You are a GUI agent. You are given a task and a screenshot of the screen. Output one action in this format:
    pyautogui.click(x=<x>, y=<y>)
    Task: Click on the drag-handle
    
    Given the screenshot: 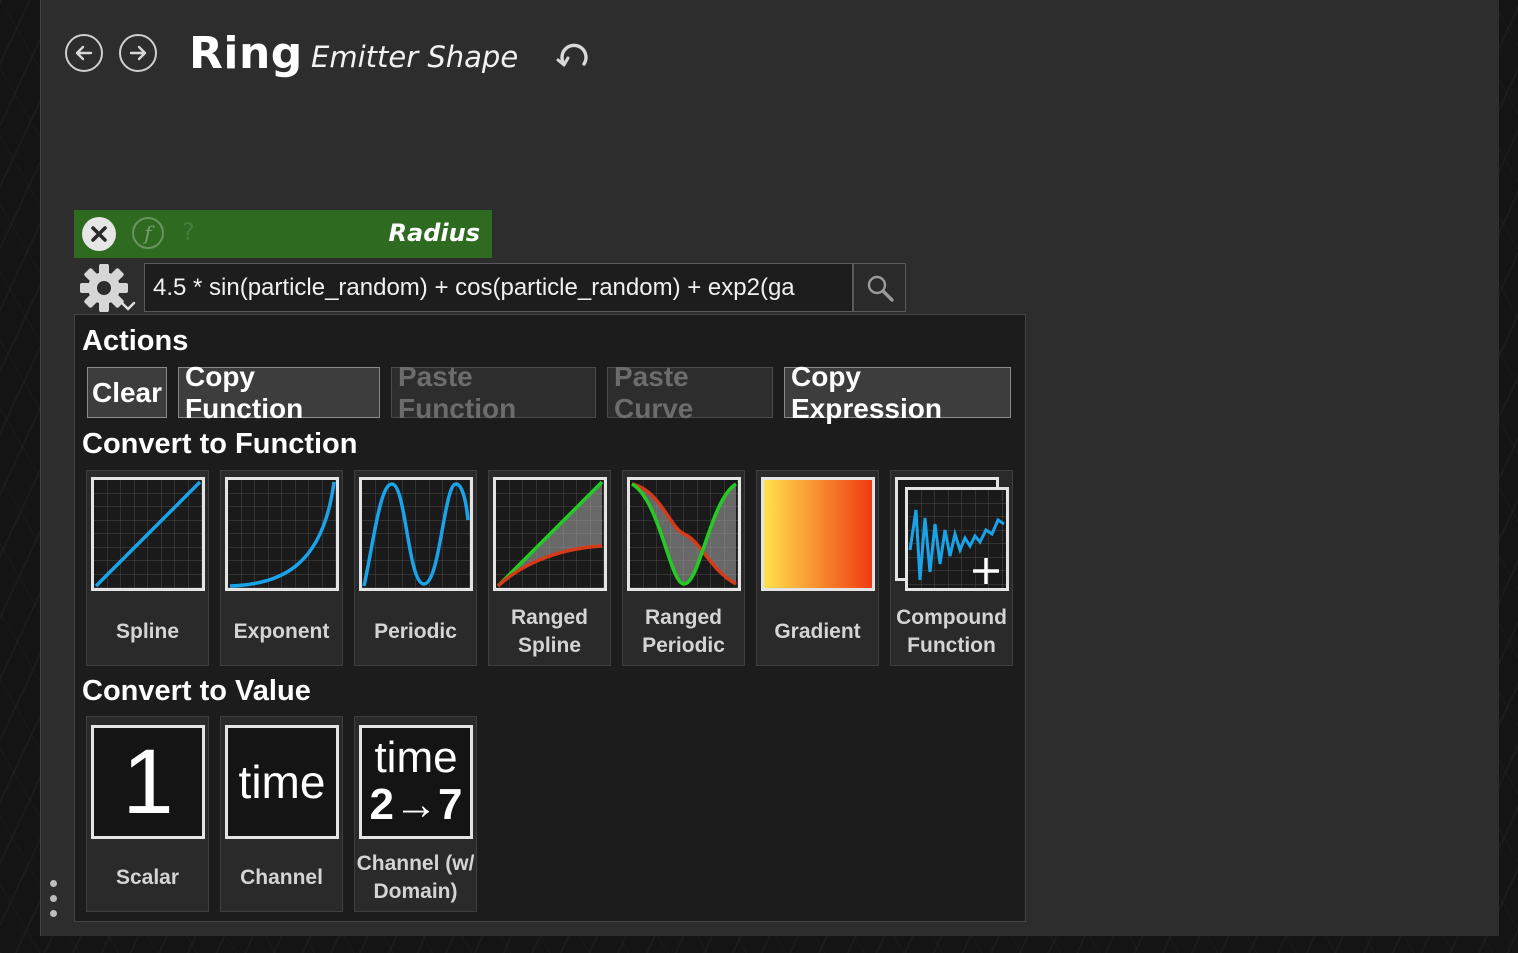 What is the action you would take?
    pyautogui.click(x=54, y=907)
    